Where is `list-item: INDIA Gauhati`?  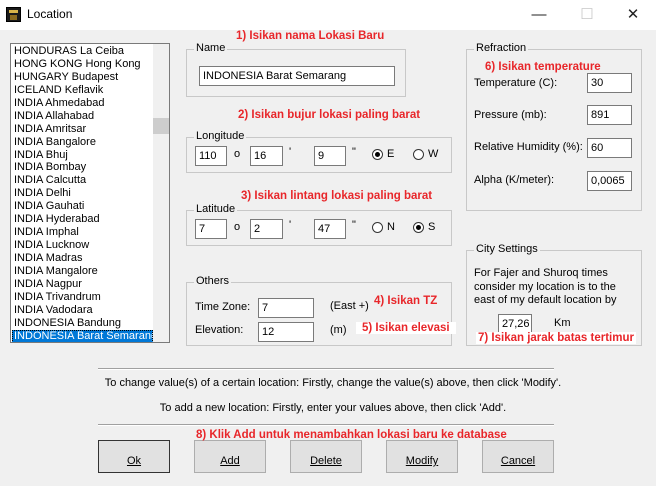 list-item: INDIA Gauhati is located at coordinates (82, 206).